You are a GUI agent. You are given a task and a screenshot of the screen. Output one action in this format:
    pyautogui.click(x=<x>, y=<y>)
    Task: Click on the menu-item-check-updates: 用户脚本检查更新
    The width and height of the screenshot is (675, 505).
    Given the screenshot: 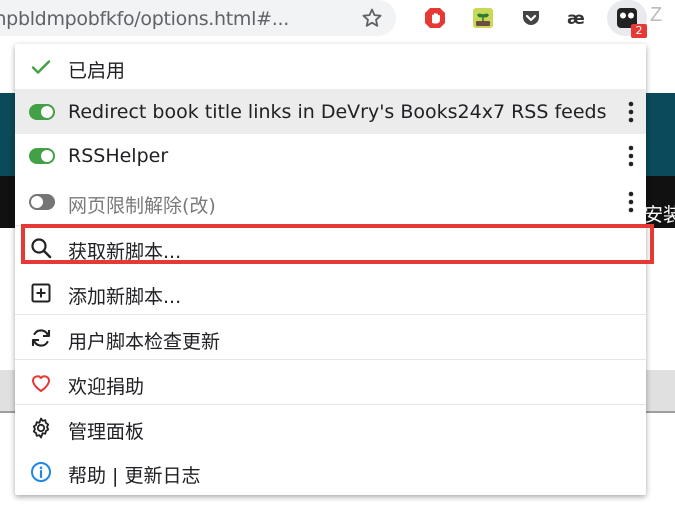 What is the action you would take?
    pyautogui.click(x=330, y=337)
    